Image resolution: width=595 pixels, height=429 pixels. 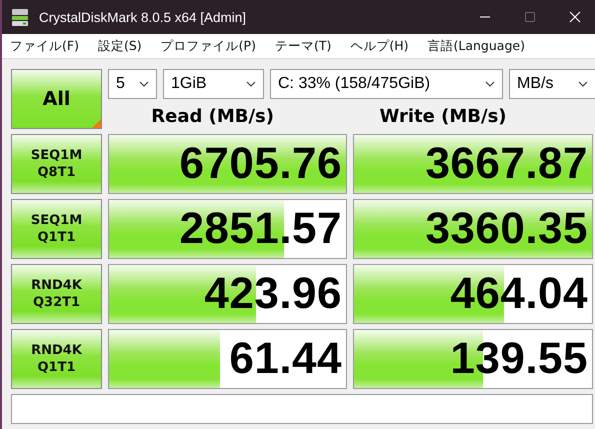 I want to click on maximize-icon, so click(x=530, y=17).